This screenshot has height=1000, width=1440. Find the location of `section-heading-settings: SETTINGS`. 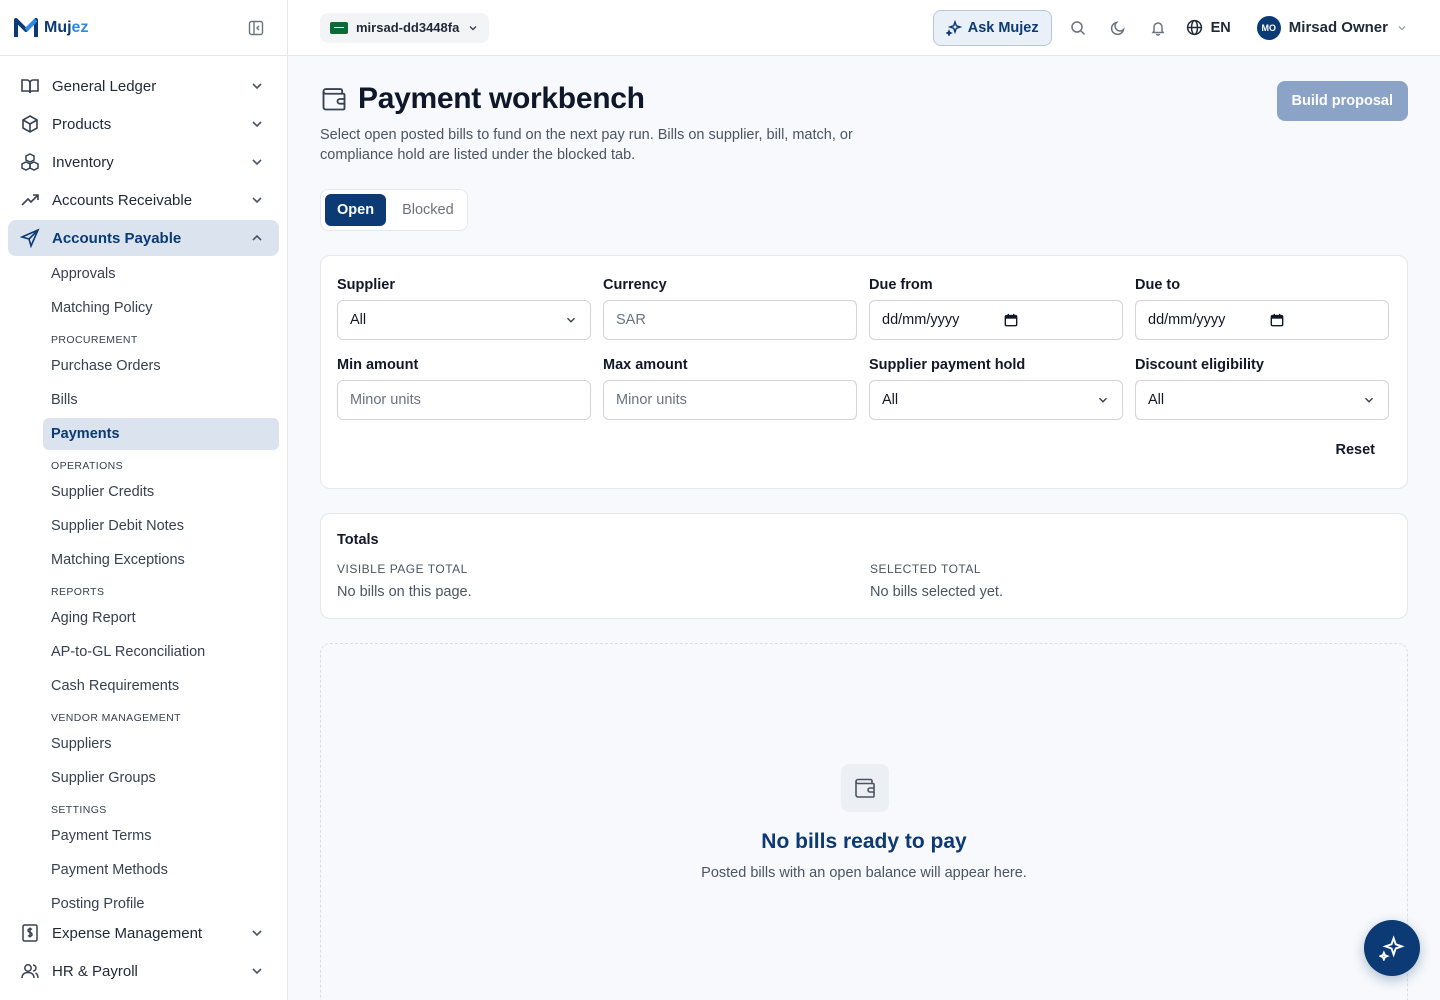

section-heading-settings: SETTINGS is located at coordinates (79, 810).